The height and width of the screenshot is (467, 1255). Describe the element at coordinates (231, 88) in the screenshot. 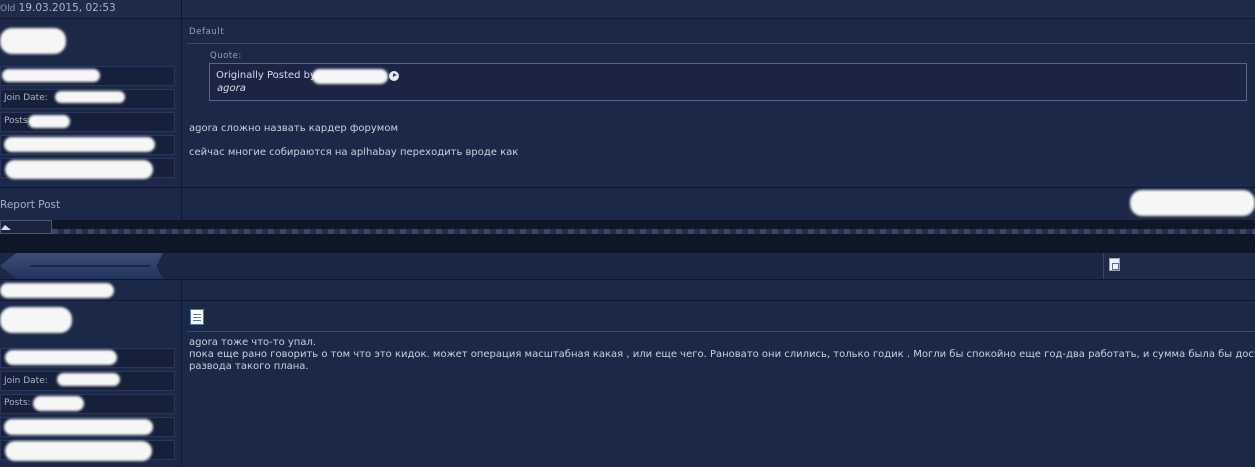

I see `quote-text: agora` at that location.